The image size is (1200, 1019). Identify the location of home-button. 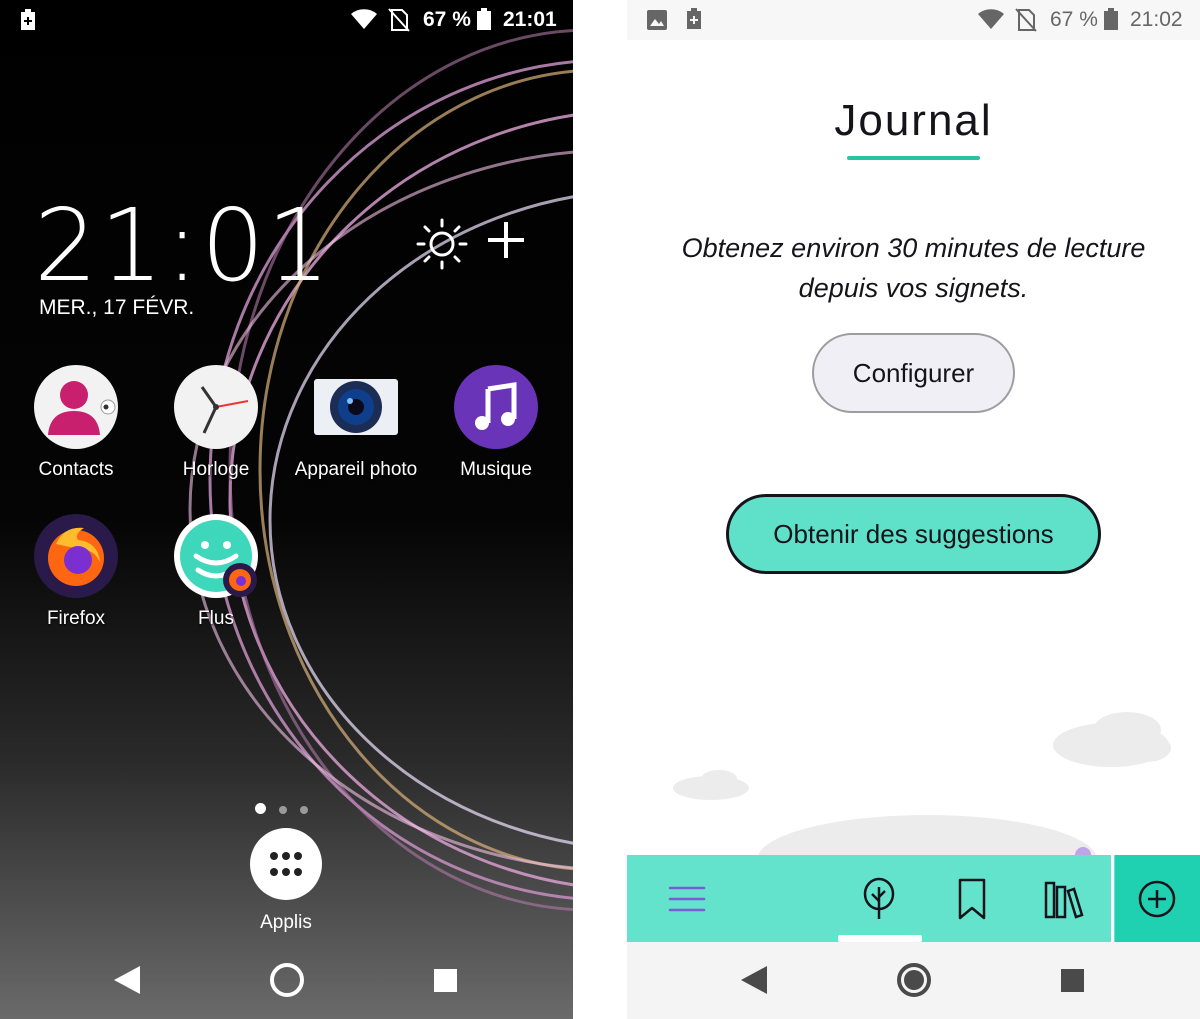
(287, 980).